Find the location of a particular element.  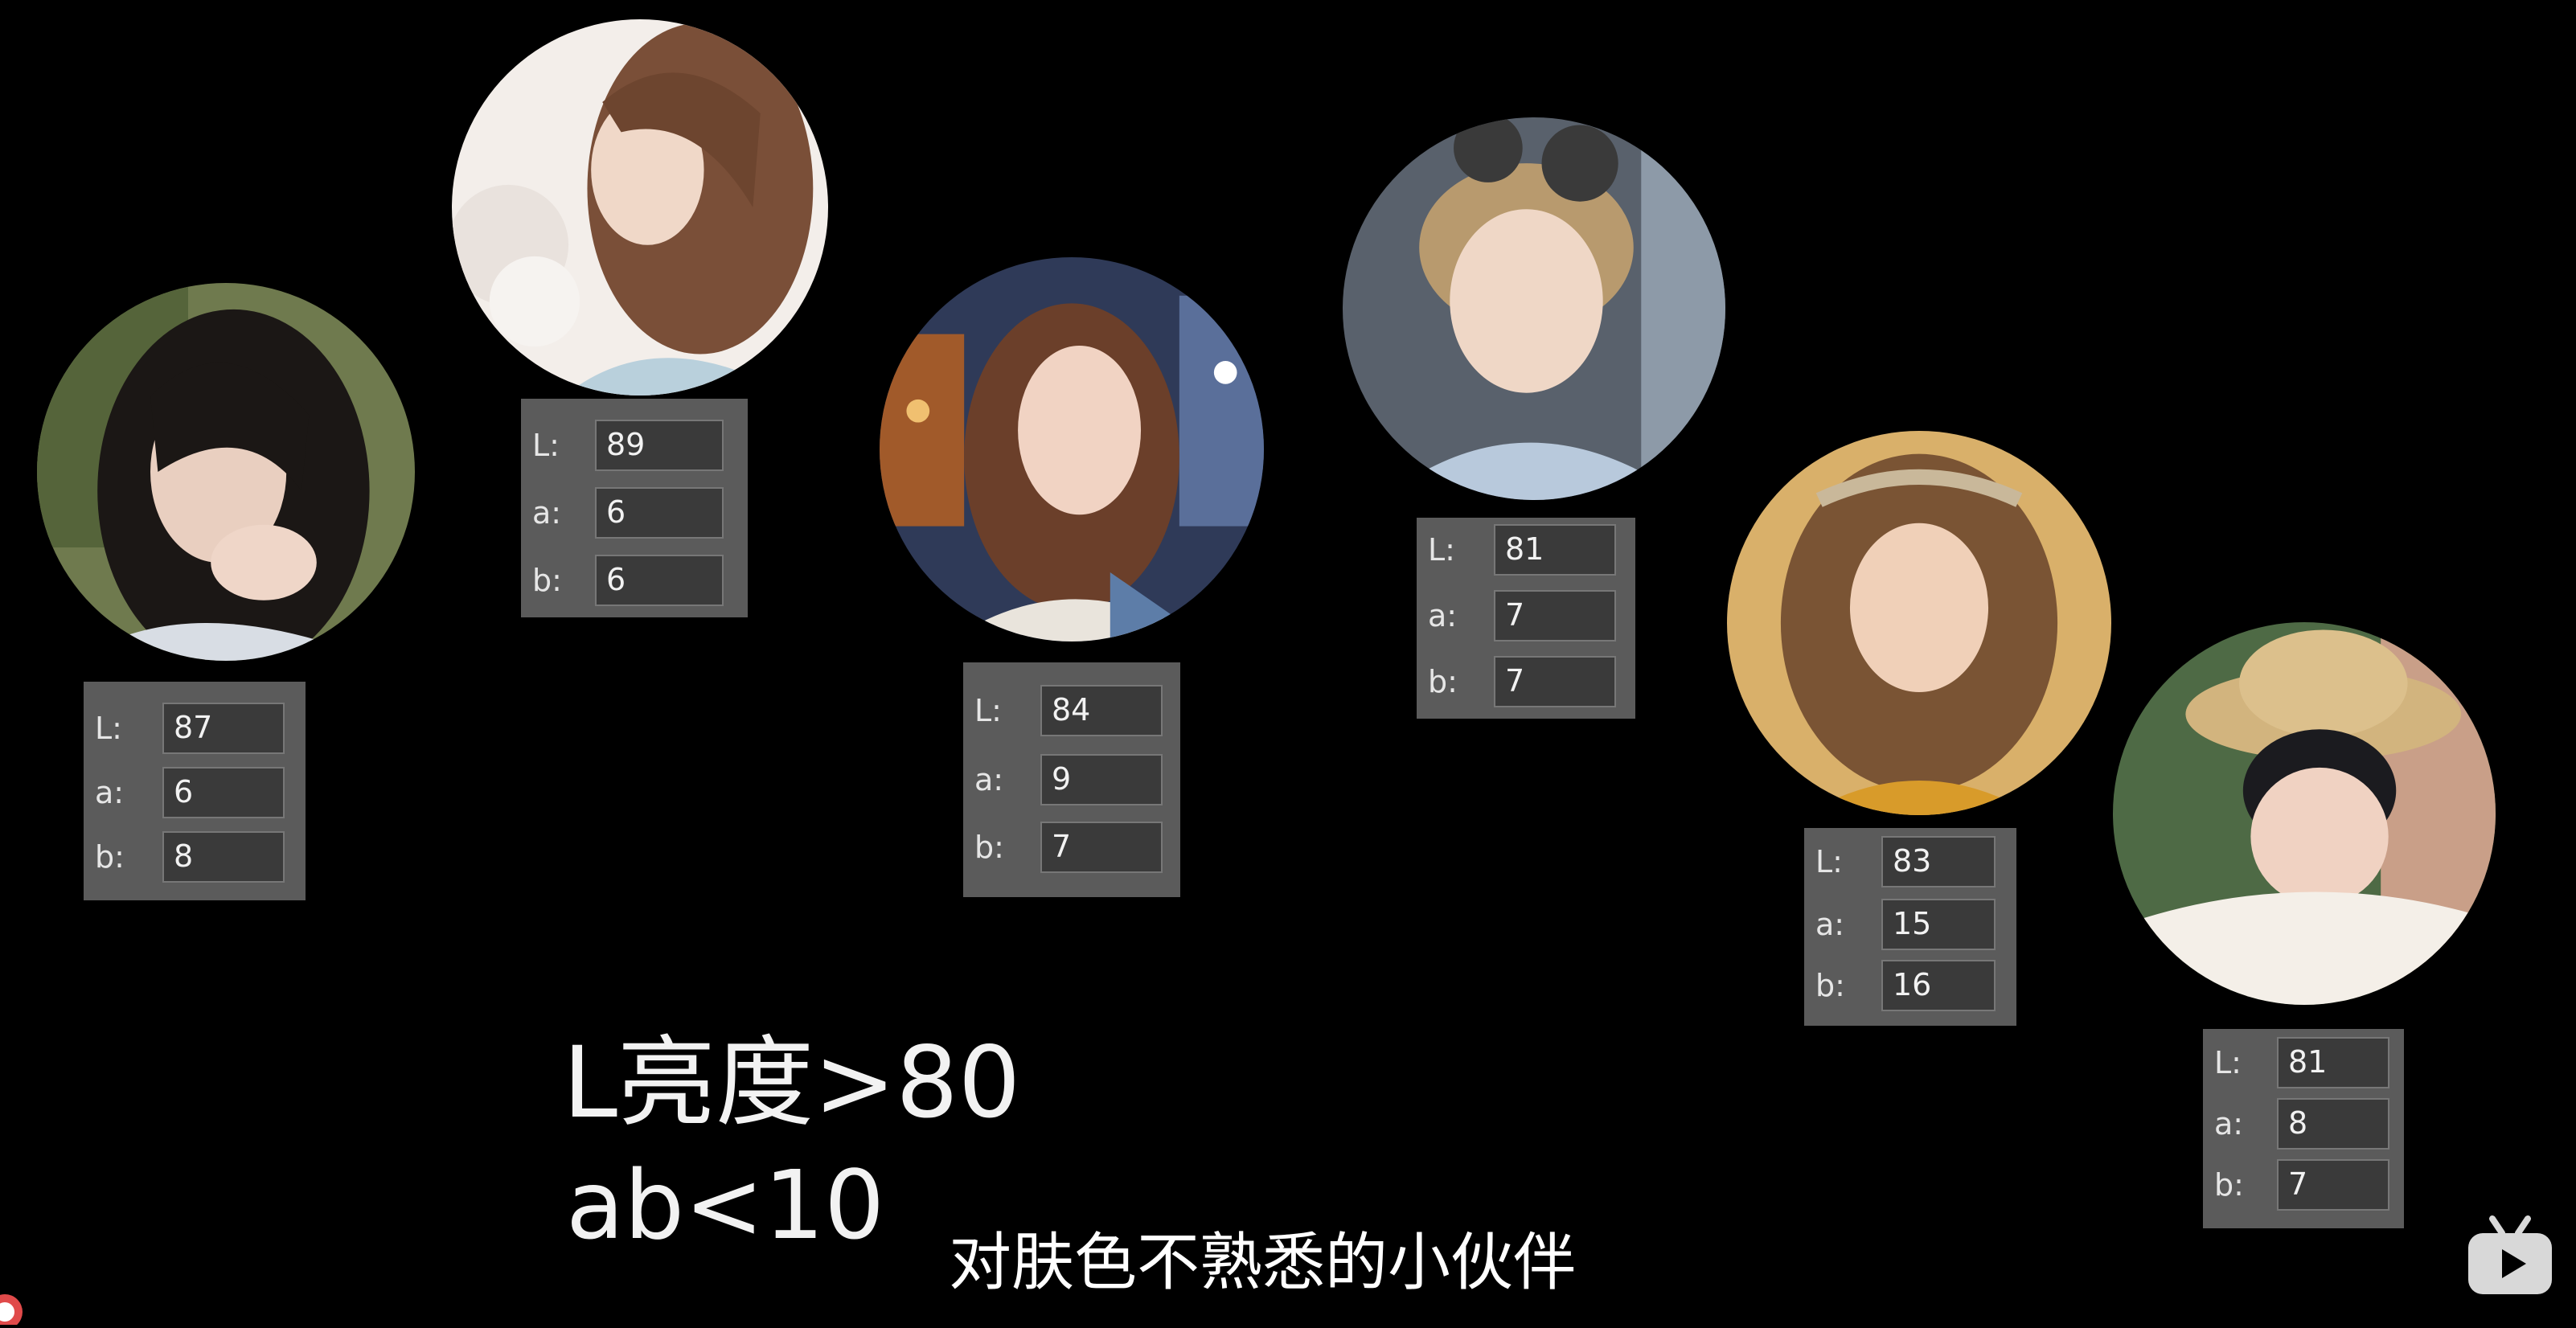

video-subtitle: 对肤色不熟悉的小伙伴 is located at coordinates (1263, 1263).